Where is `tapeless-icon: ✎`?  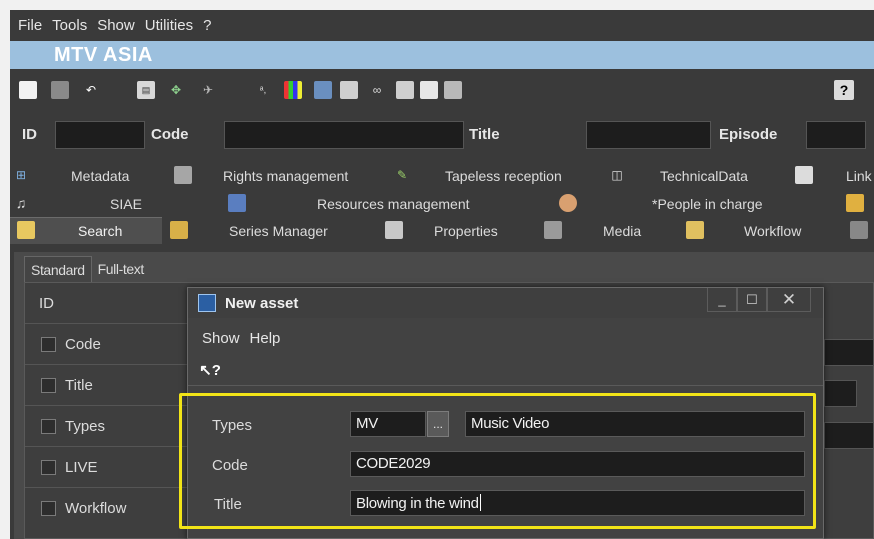 tapeless-icon: ✎ is located at coordinates (402, 175).